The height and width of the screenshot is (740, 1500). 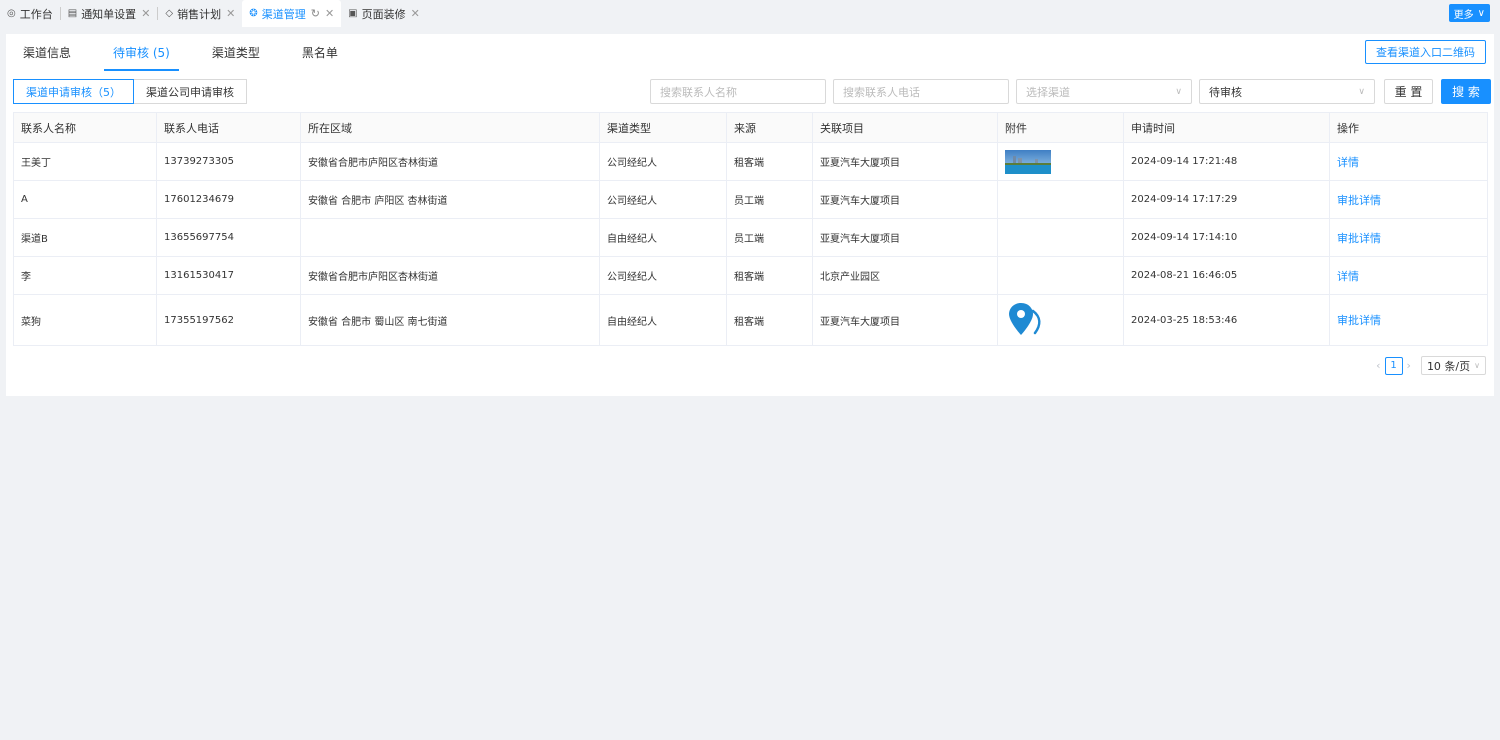 I want to click on contact-phone-cell: 13655697754, so click(x=228, y=237).